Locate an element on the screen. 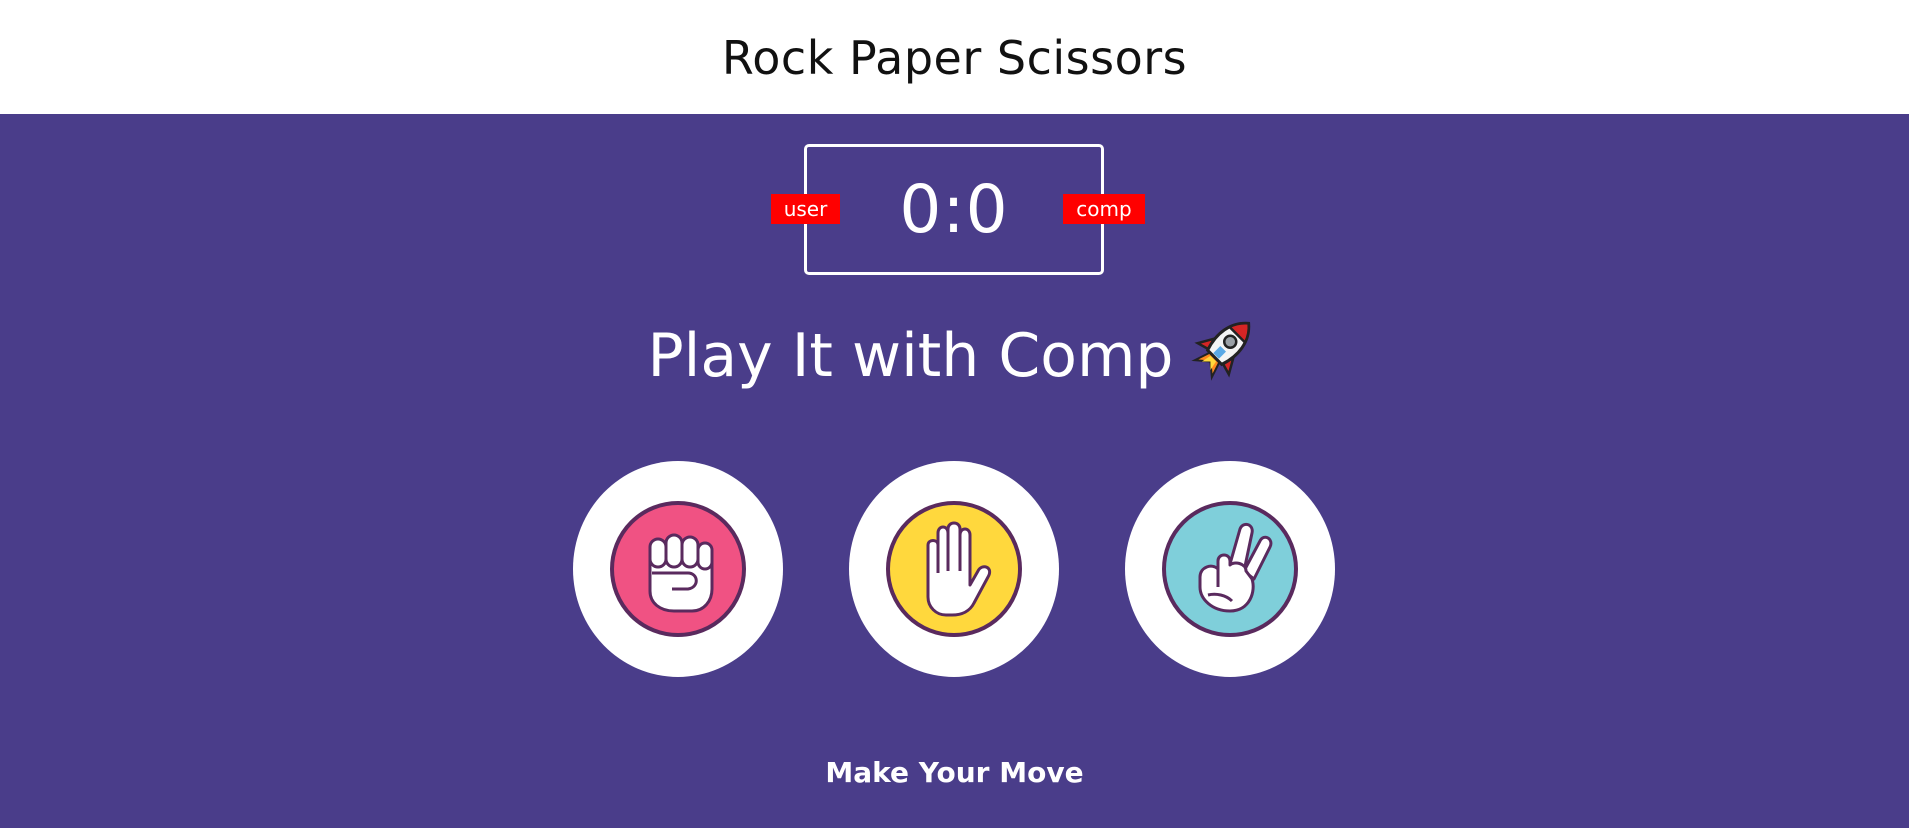 The width and height of the screenshot is (1909, 828). open-hand-icon is located at coordinates (954, 569).